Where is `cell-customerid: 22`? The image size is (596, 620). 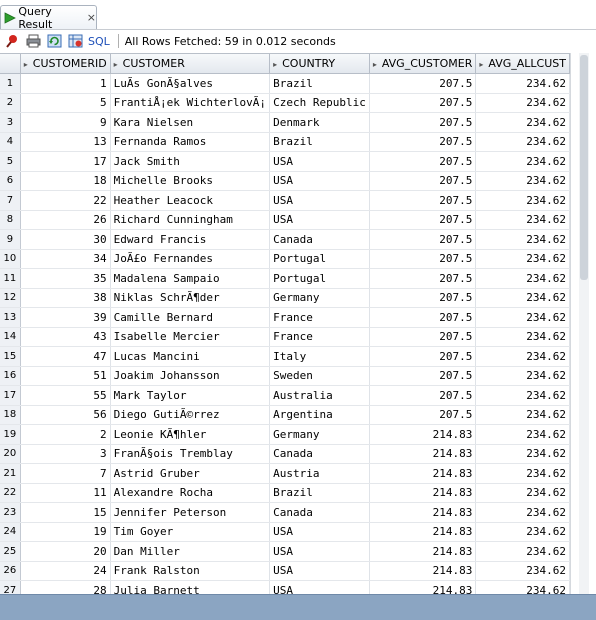 cell-customerid: 22 is located at coordinates (65, 200).